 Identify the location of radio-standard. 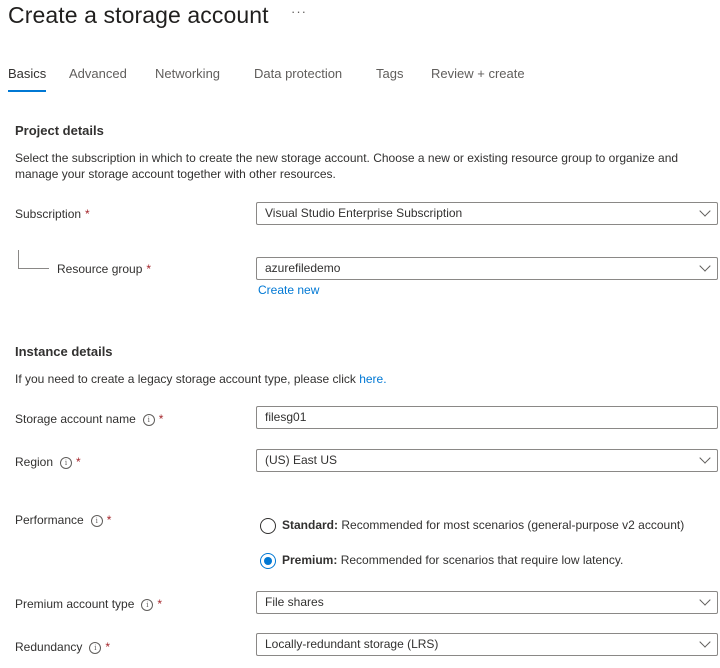
(268, 526).